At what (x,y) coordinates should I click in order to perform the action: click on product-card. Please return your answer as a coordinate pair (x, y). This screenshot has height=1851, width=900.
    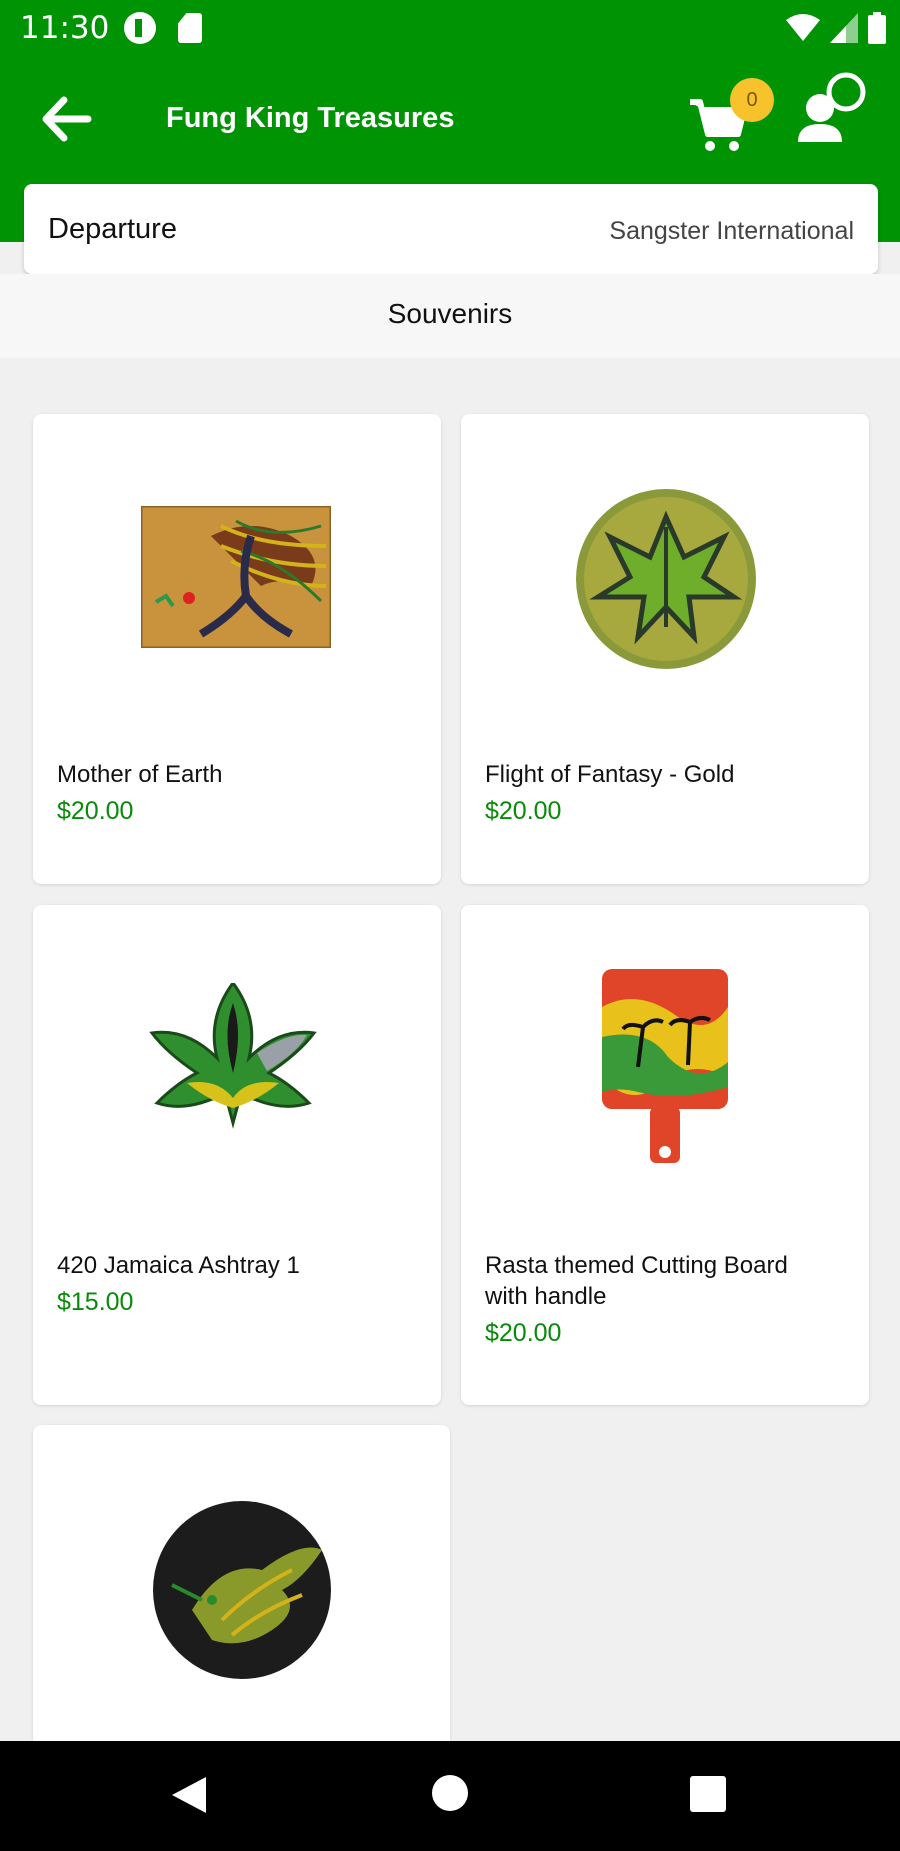
    Looking at the image, I should click on (241, 1595).